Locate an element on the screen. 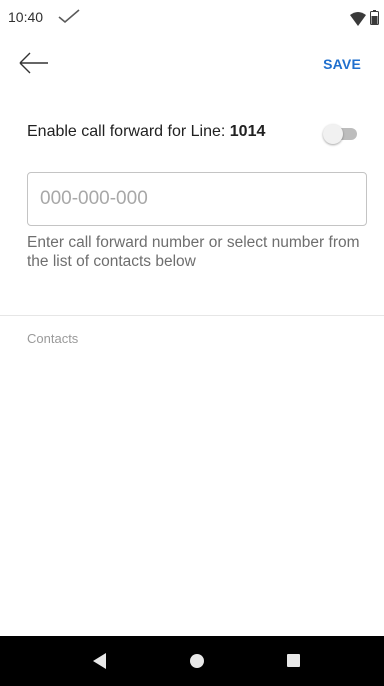  back-arrow-icon is located at coordinates (34, 63).